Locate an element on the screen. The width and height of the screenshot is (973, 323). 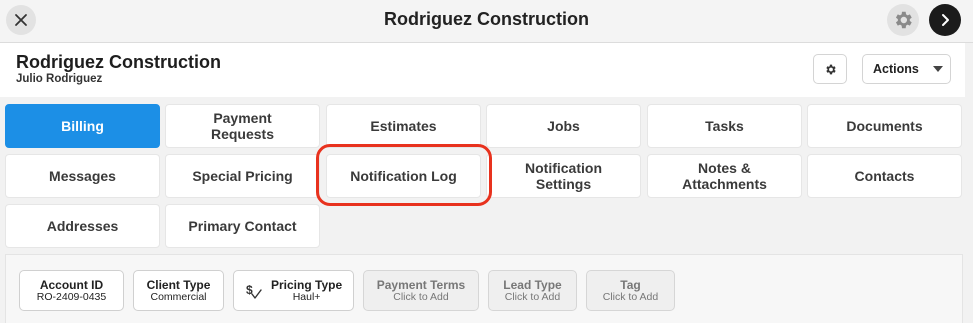
client-type-label: Client Type is located at coordinates (178, 284).